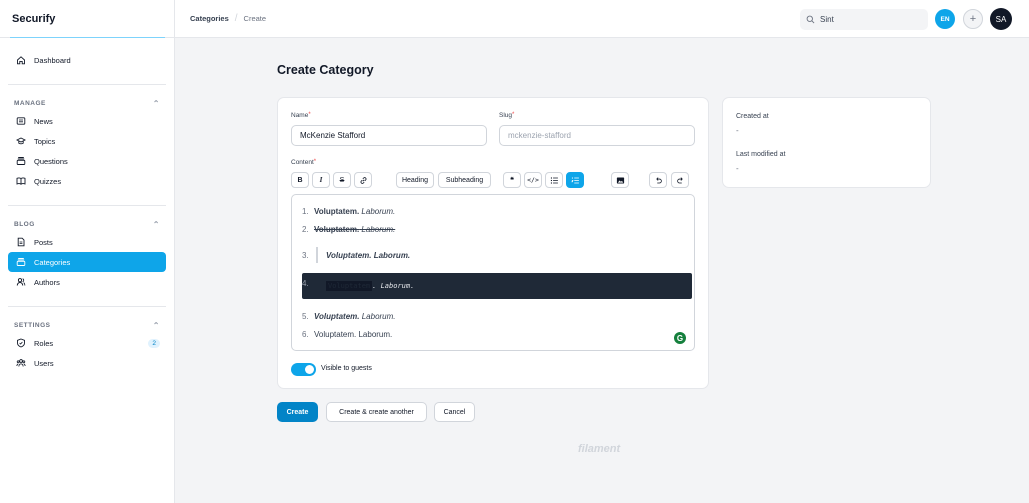 Image resolution: width=1029 pixels, height=503 pixels. Describe the element at coordinates (87, 242) in the screenshot. I see `sidebar-item-posts: Posts` at that location.